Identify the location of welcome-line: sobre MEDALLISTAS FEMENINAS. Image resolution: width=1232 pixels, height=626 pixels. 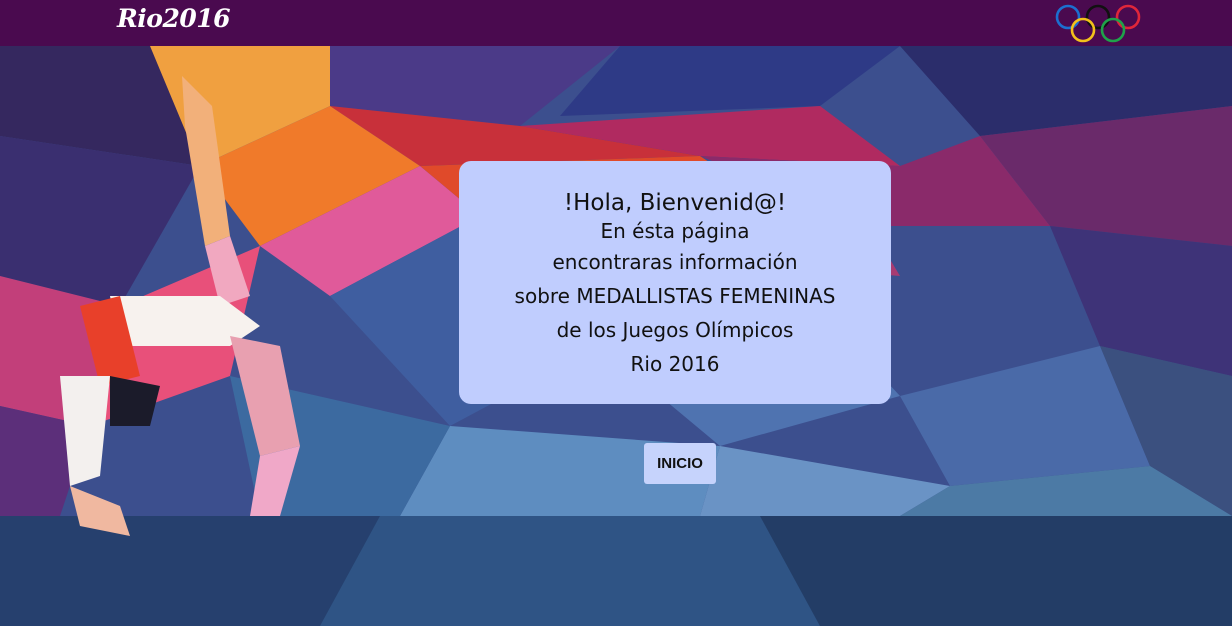
(675, 296).